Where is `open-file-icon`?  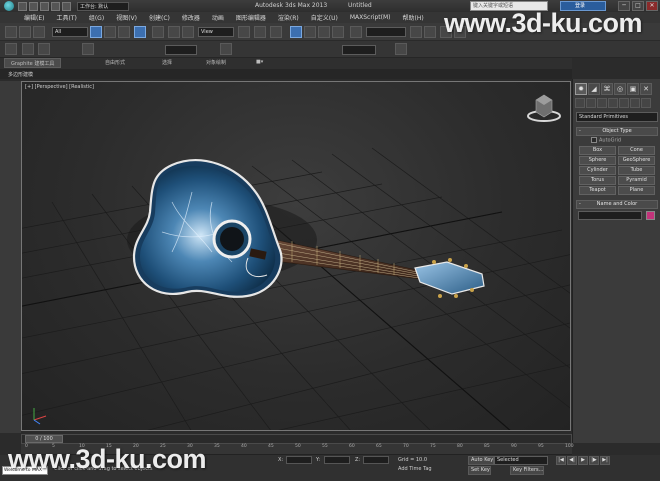
open-file-icon is located at coordinates (33, 6).